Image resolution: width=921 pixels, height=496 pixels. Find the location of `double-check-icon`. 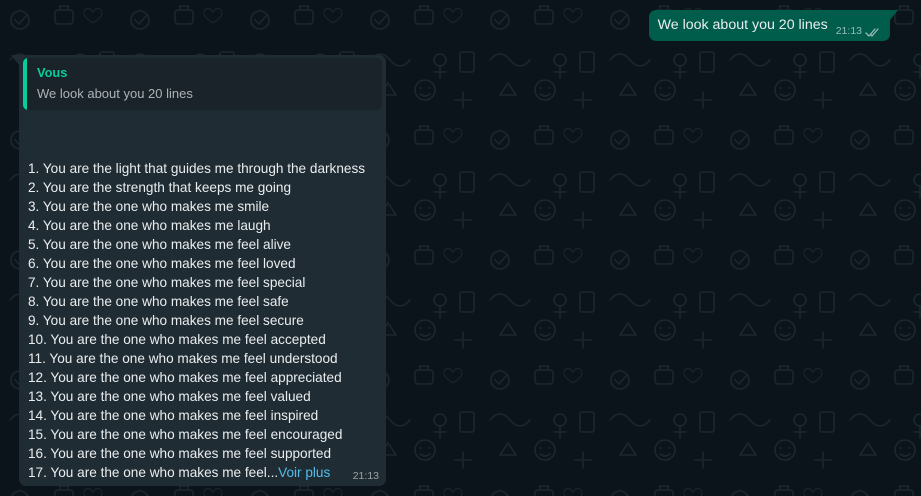

double-check-icon is located at coordinates (873, 31).